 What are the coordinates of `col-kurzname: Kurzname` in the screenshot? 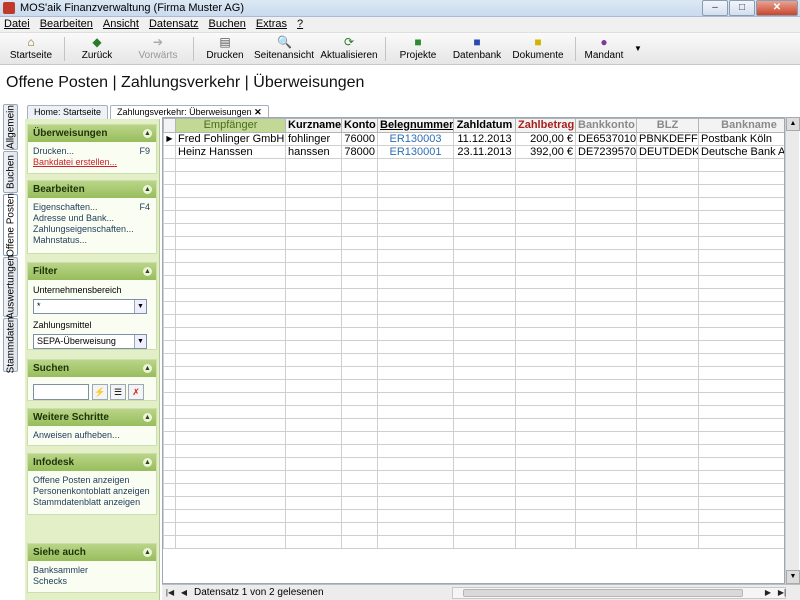 It's located at (313, 125).